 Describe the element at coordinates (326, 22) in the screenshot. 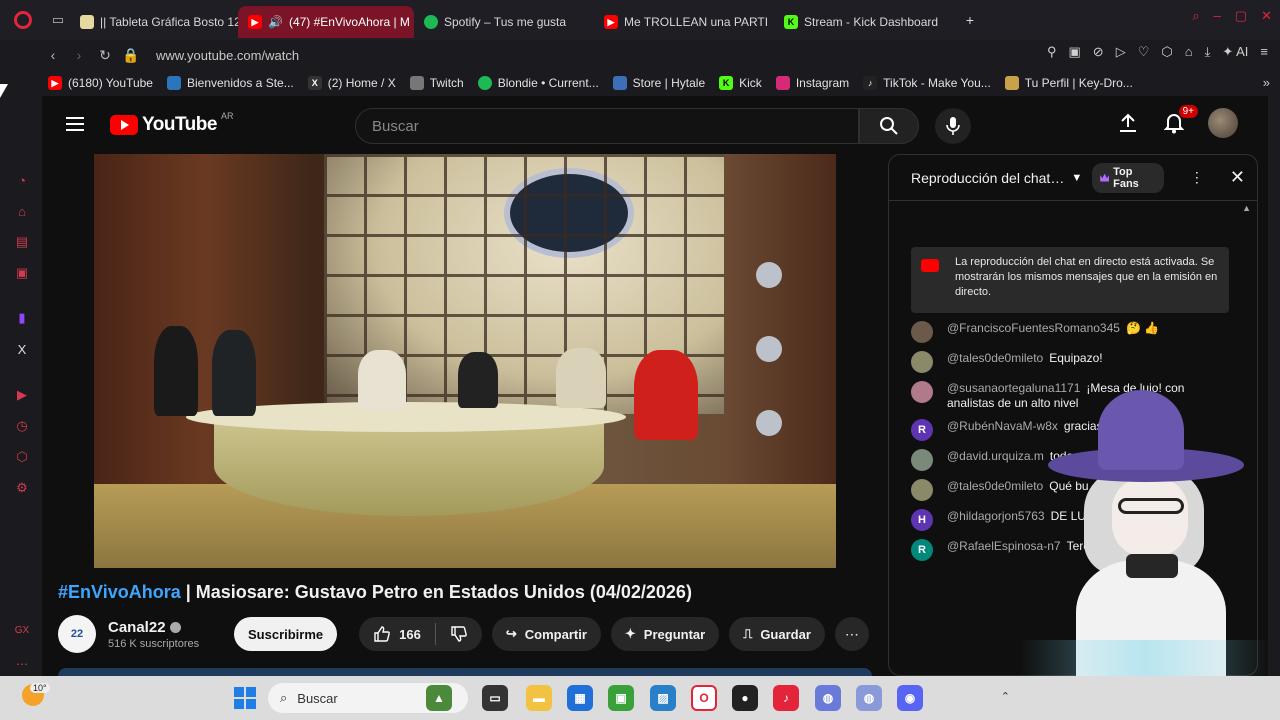

I see `tab-youtube-active: ▶ 🔊 (47) #EnVivoAhora | M` at that location.